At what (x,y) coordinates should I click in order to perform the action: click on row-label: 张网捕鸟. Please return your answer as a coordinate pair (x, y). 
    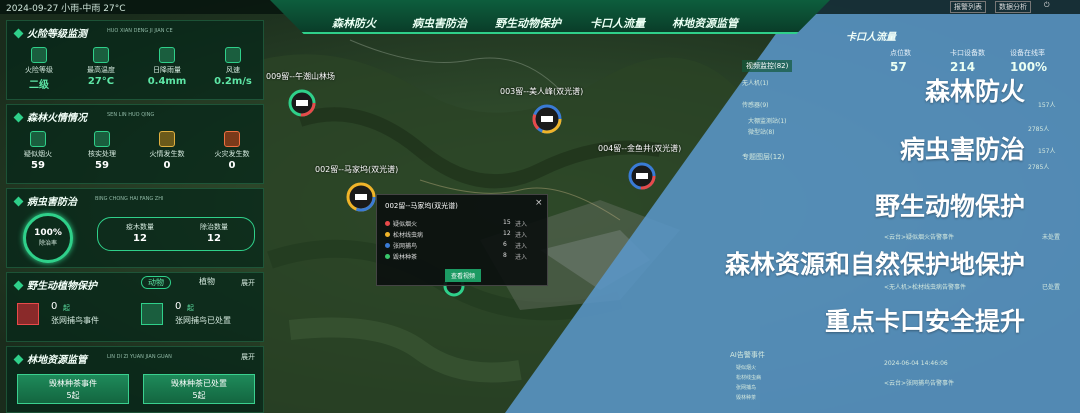
    Looking at the image, I should click on (405, 246).